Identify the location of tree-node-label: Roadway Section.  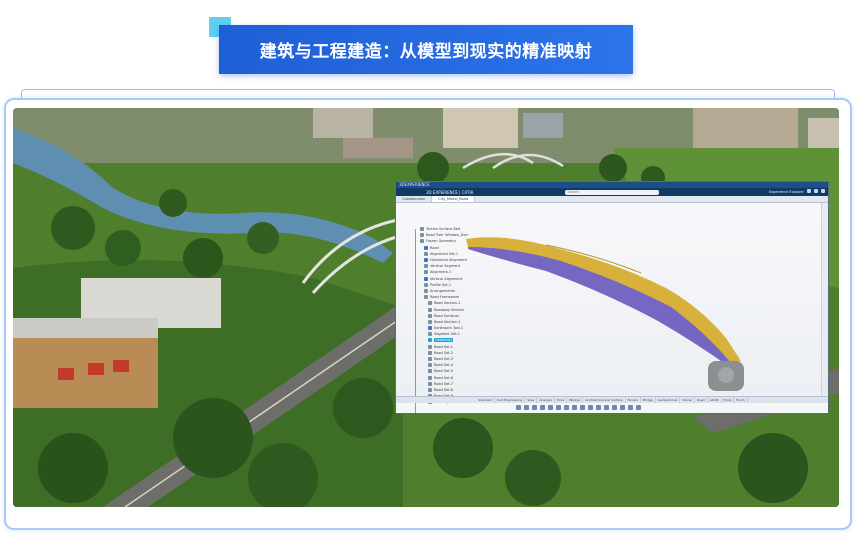
(449, 309).